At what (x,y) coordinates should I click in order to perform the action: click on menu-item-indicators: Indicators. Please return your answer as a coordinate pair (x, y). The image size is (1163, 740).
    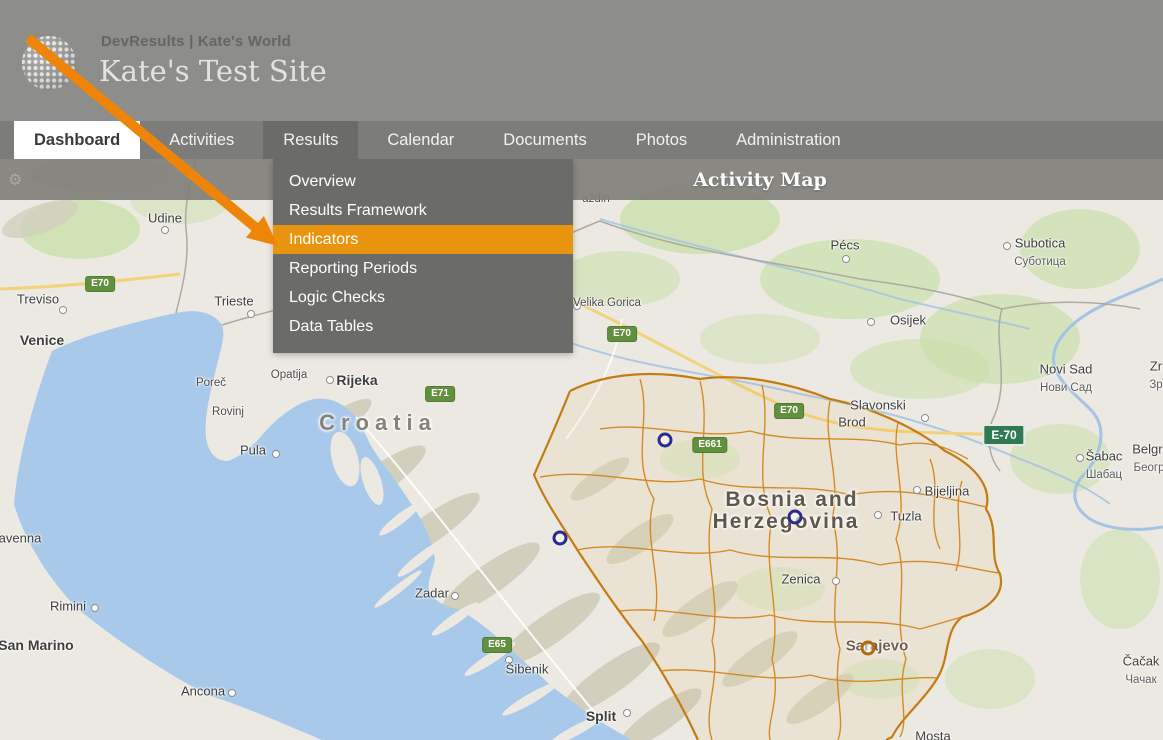
    Looking at the image, I should click on (423, 239).